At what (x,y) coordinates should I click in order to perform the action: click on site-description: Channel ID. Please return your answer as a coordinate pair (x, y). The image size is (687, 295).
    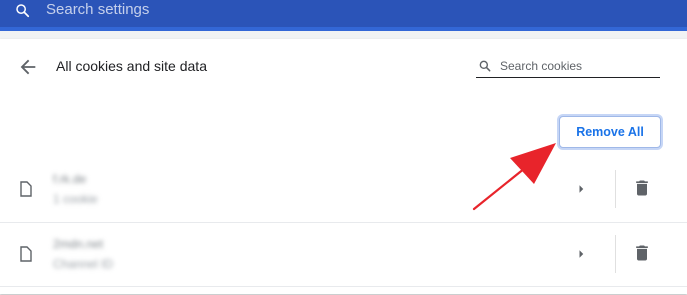
    Looking at the image, I should click on (83, 264).